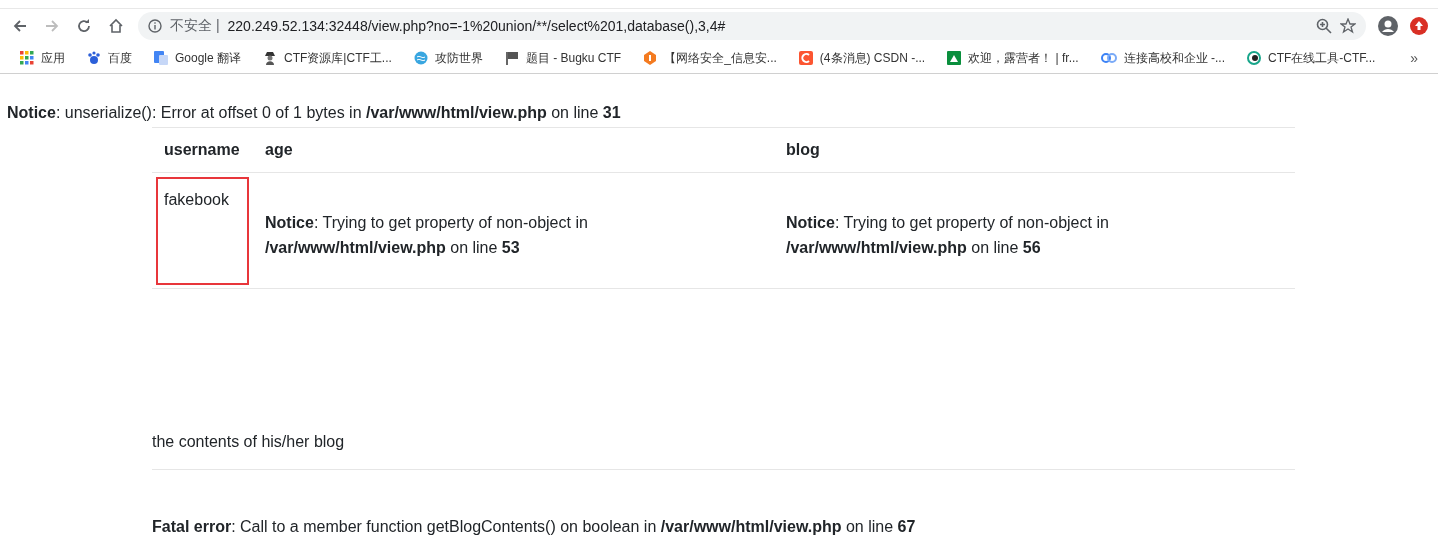 This screenshot has height=550, width=1438. What do you see at coordinates (563, 58) in the screenshot?
I see `bookmark: 题目 - Bugku CTF` at bounding box center [563, 58].